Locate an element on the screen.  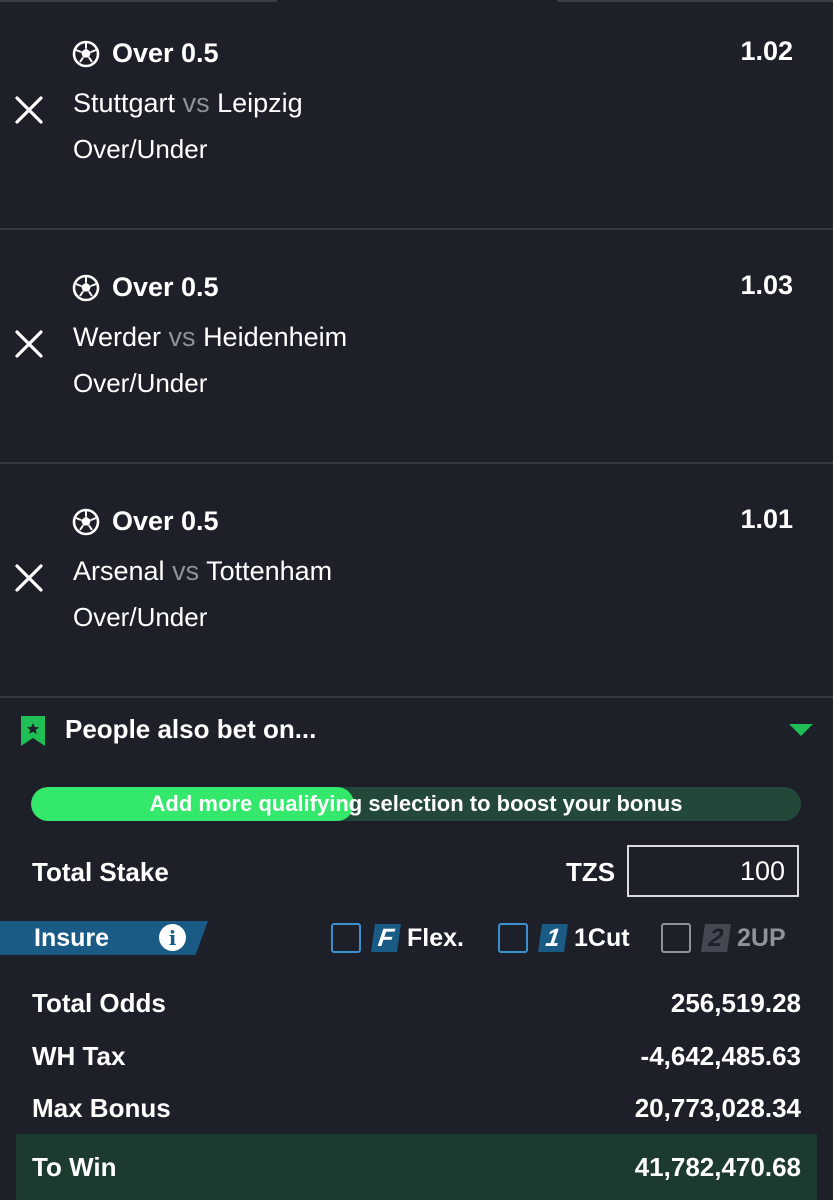
flex-checkbox is located at coordinates (346, 938).